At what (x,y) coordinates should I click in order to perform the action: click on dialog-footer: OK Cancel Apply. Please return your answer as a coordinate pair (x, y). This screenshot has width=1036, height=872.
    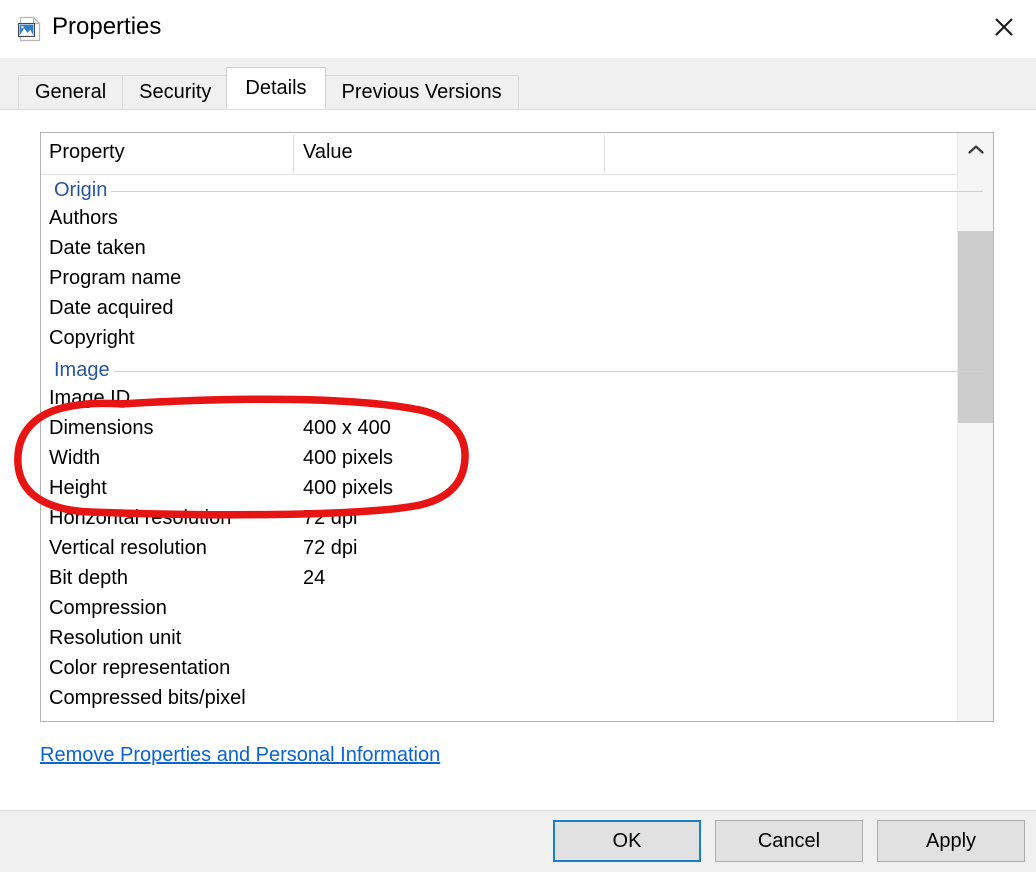
    Looking at the image, I should click on (518, 841).